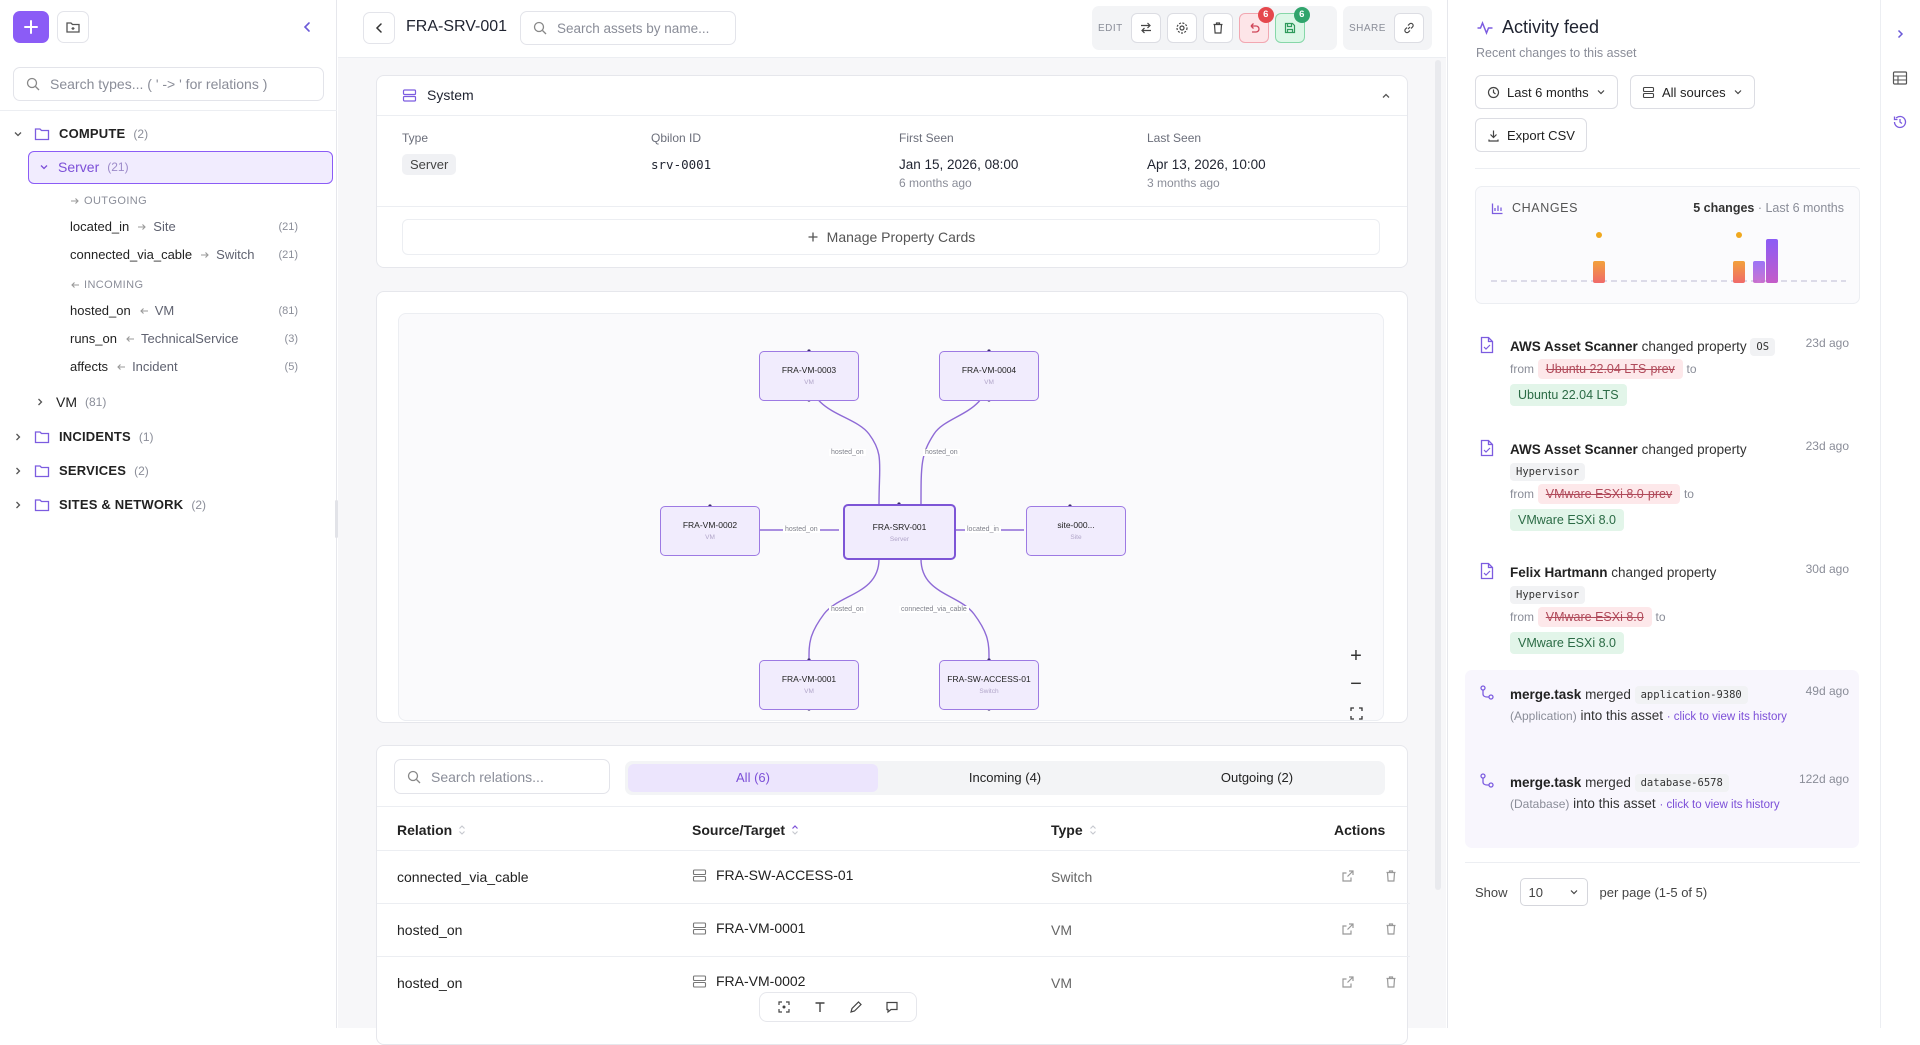  What do you see at coordinates (989, 685) in the screenshot?
I see `graph-node: FRA-SW-ACCESS-01 Switch` at bounding box center [989, 685].